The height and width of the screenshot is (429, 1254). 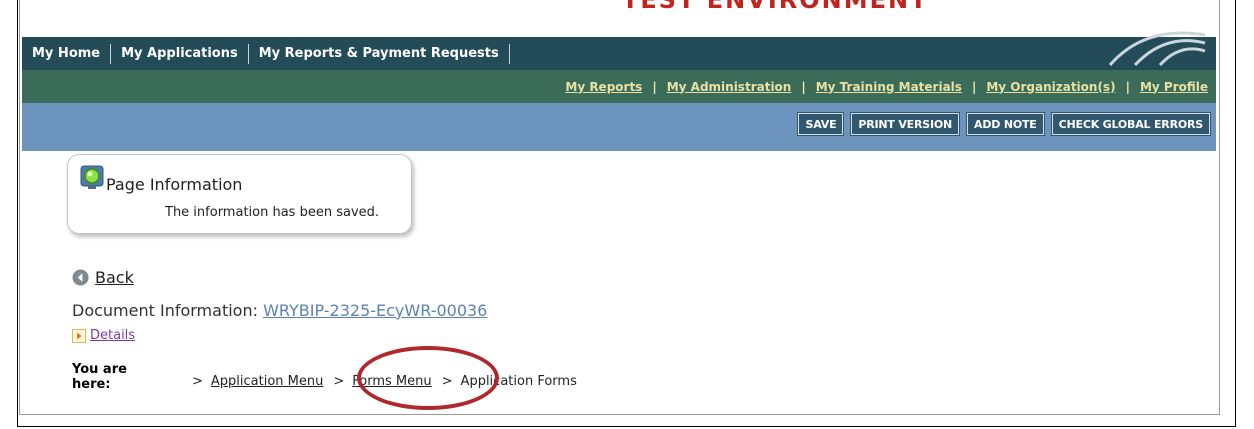 What do you see at coordinates (179, 53) in the screenshot?
I see `nav-my-applications: My Applications` at bounding box center [179, 53].